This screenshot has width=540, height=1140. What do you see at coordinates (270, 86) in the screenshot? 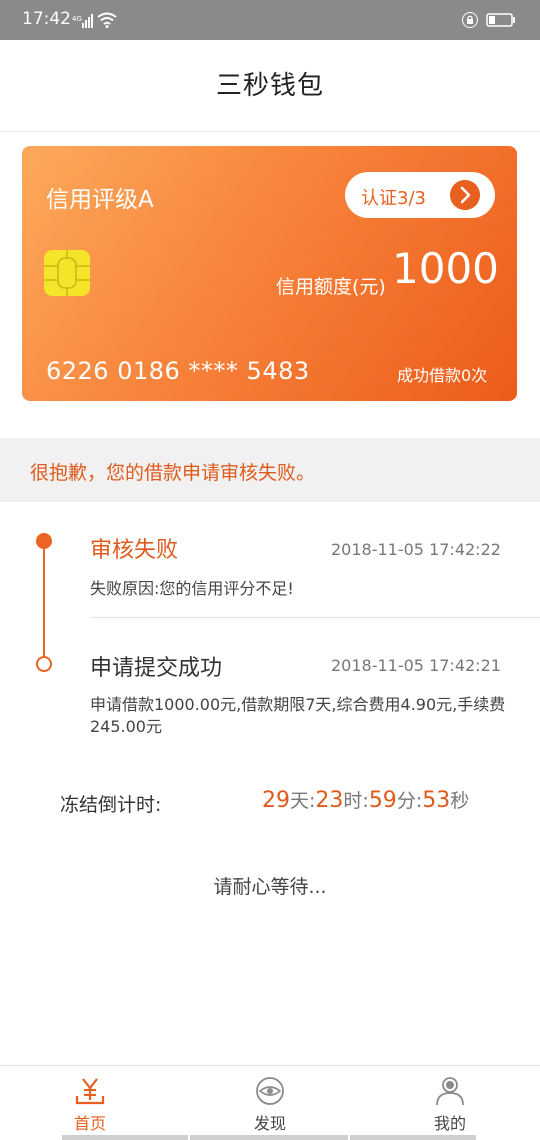
I see `page-title: 三秒钱包` at bounding box center [270, 86].